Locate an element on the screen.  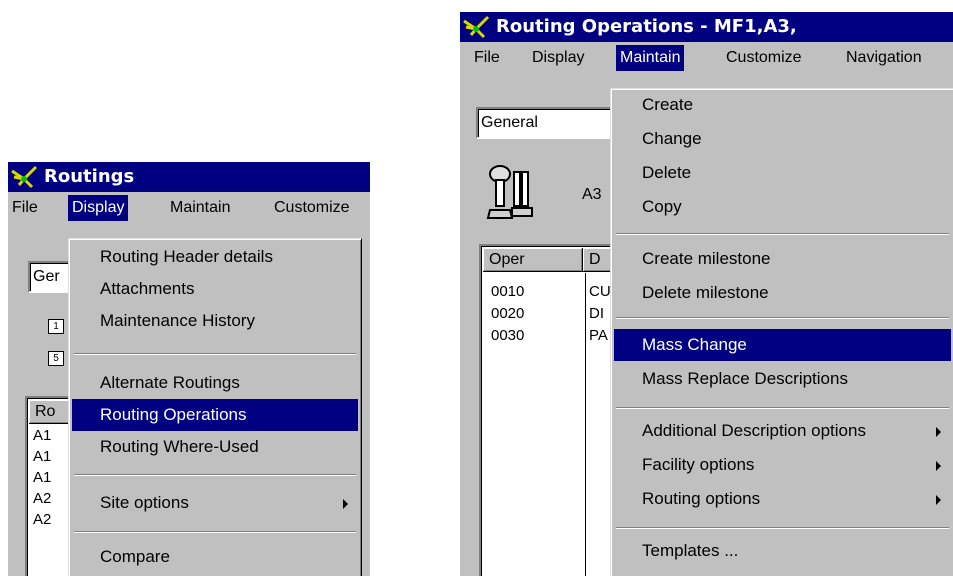
status-box-5: 5 is located at coordinates (56, 358).